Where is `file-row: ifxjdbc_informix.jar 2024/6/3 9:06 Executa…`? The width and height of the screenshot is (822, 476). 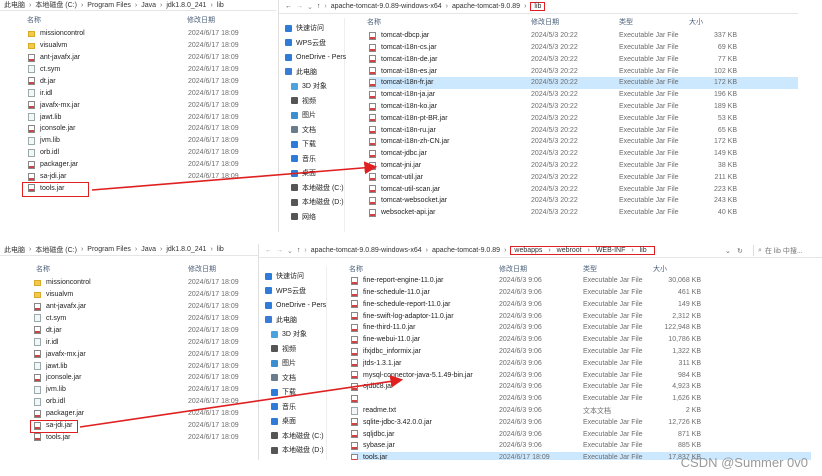 file-row: ifxjdbc_informix.jar 2024/6/3 9:06 Executa… is located at coordinates (581, 352).